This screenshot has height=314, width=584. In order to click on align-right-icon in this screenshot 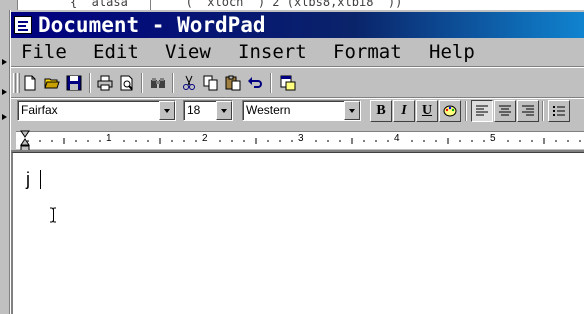, I will do `click(528, 111)`.